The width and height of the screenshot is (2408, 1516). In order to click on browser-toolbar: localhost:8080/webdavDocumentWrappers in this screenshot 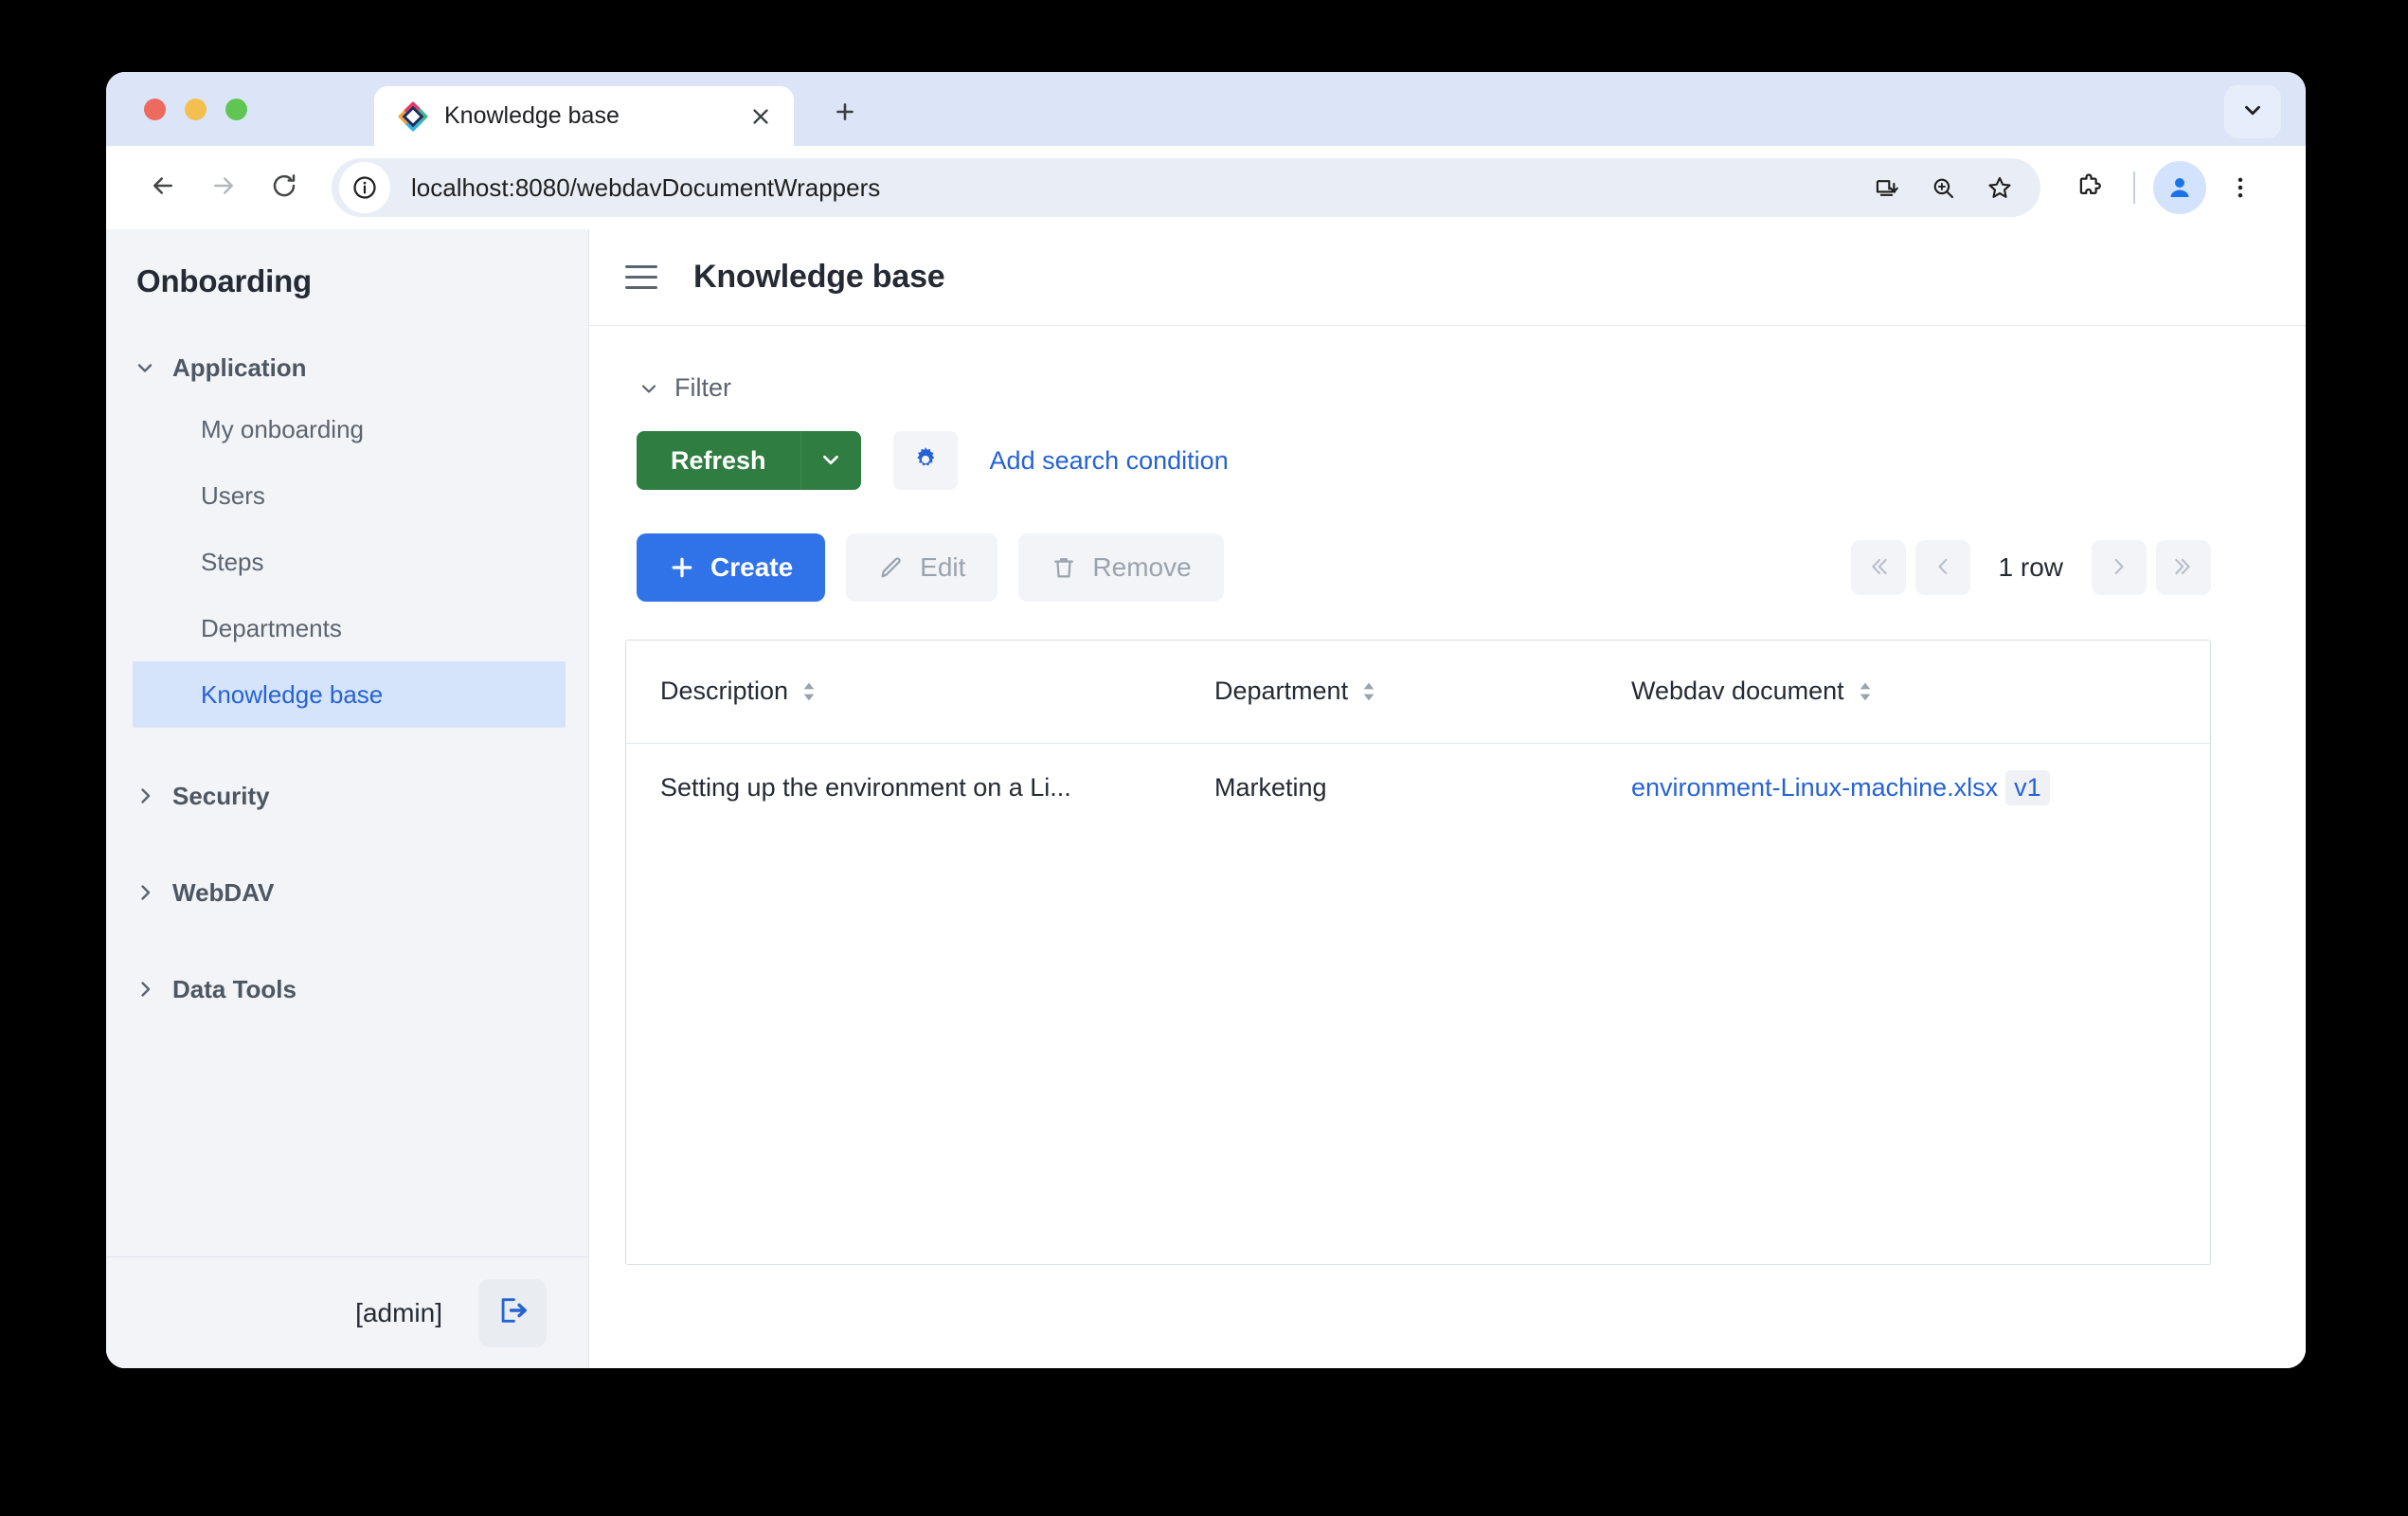, I will do `click(1206, 187)`.